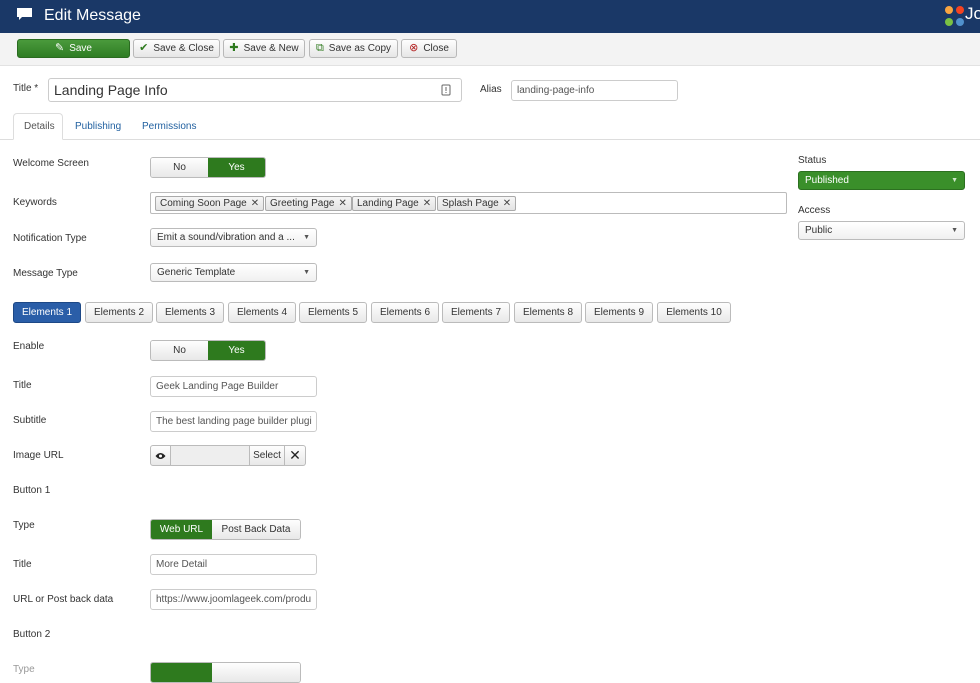 This screenshot has width=980, height=683. I want to click on url-input: https://www.joomlageek.com/produ, so click(233, 599).